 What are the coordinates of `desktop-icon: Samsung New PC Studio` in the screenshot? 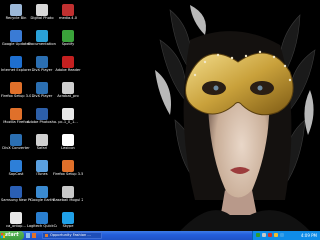 It's located at (16, 197).